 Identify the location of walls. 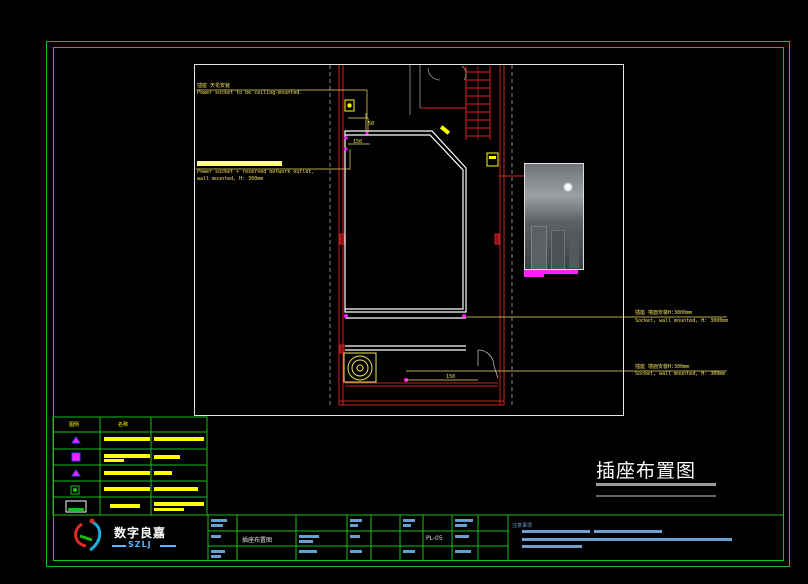
(421, 235).